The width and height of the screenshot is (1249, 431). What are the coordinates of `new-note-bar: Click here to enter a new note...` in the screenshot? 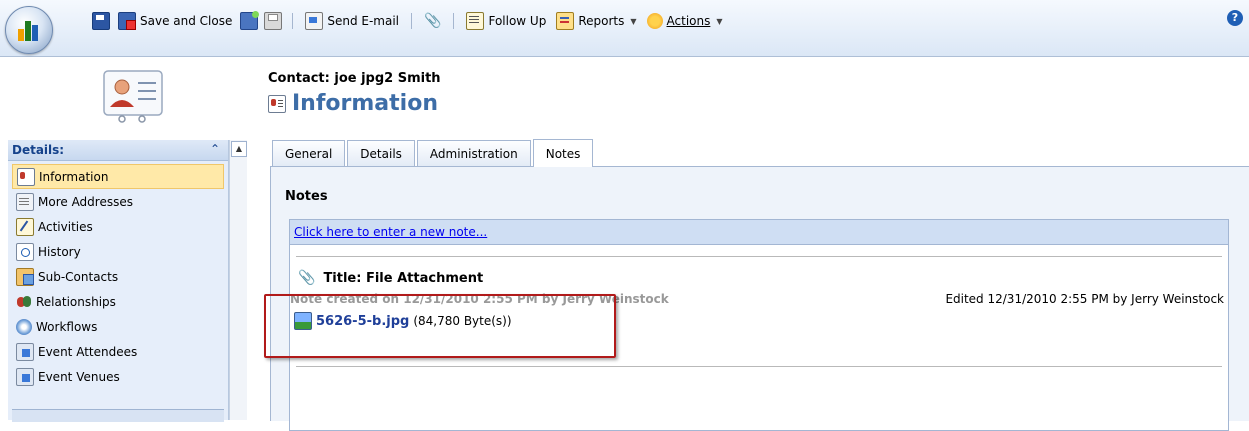 It's located at (759, 232).